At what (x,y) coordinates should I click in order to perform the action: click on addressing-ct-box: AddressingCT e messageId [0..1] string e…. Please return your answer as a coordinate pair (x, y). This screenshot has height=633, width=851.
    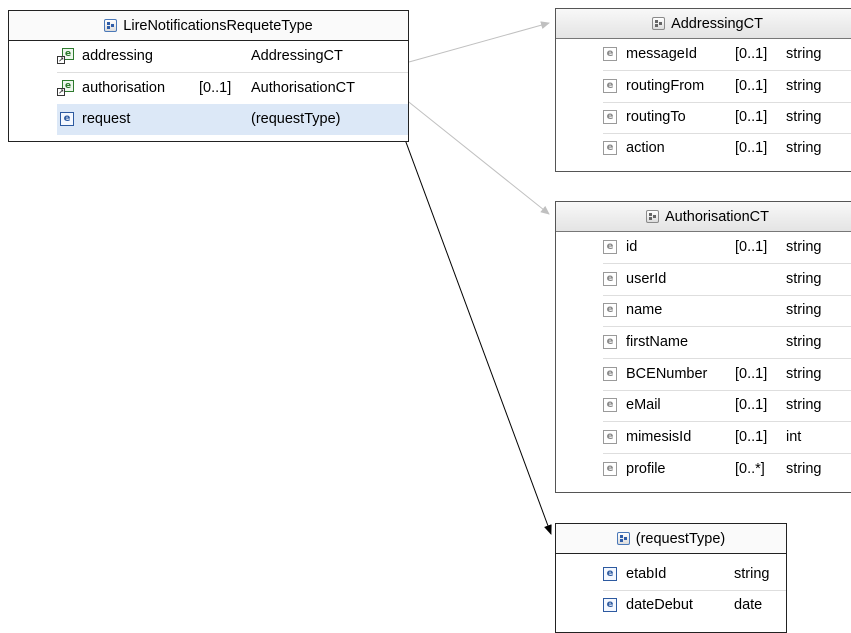
    Looking at the image, I should click on (703, 90).